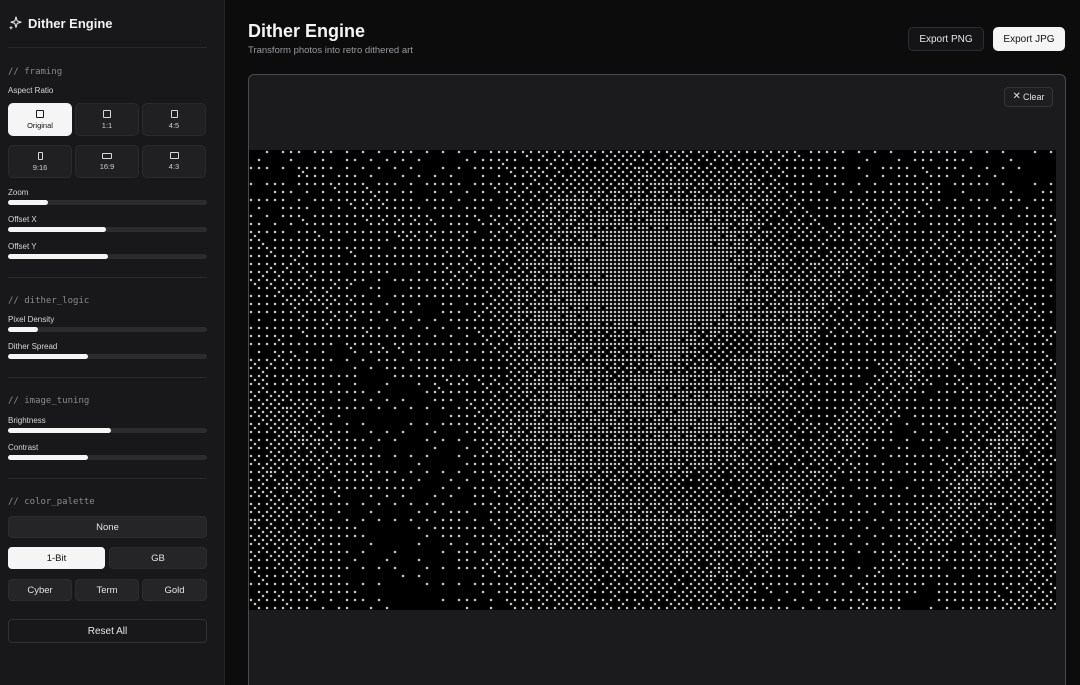  I want to click on reset-all-button: Reset All, so click(107, 631).